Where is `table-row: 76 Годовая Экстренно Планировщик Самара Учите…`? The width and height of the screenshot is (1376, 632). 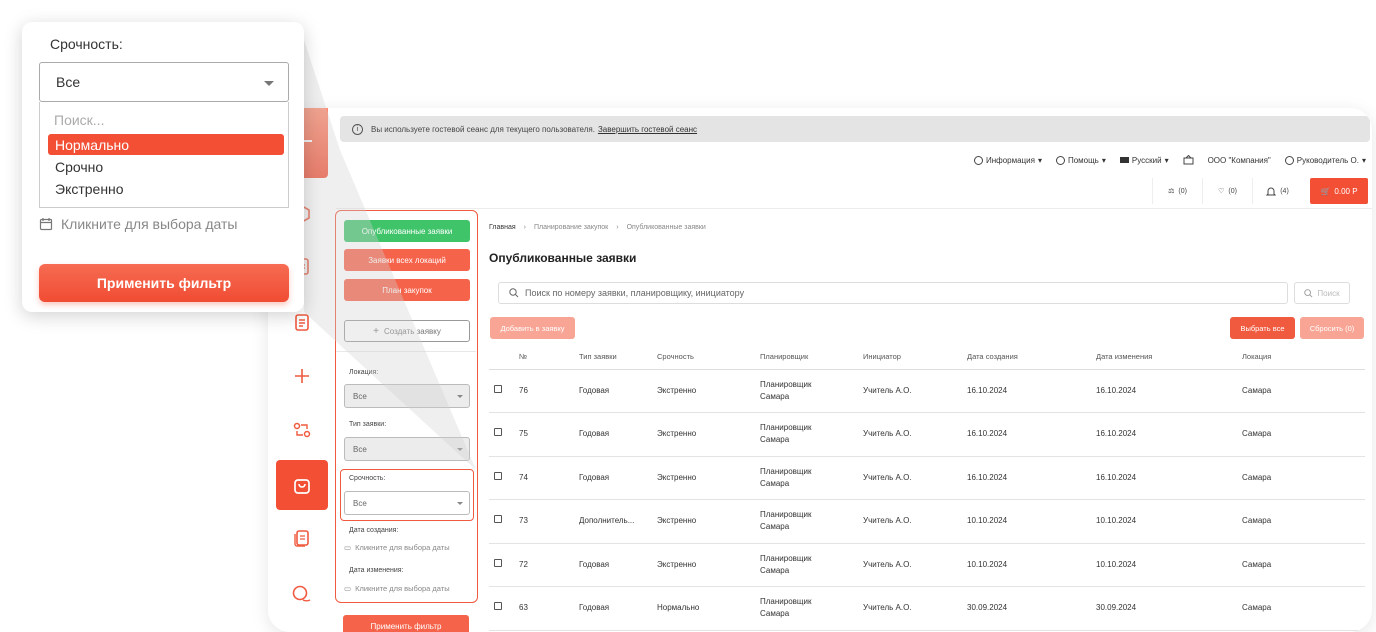
table-row: 76 Годовая Экстренно Планировщик Самара Учите… is located at coordinates (927, 391).